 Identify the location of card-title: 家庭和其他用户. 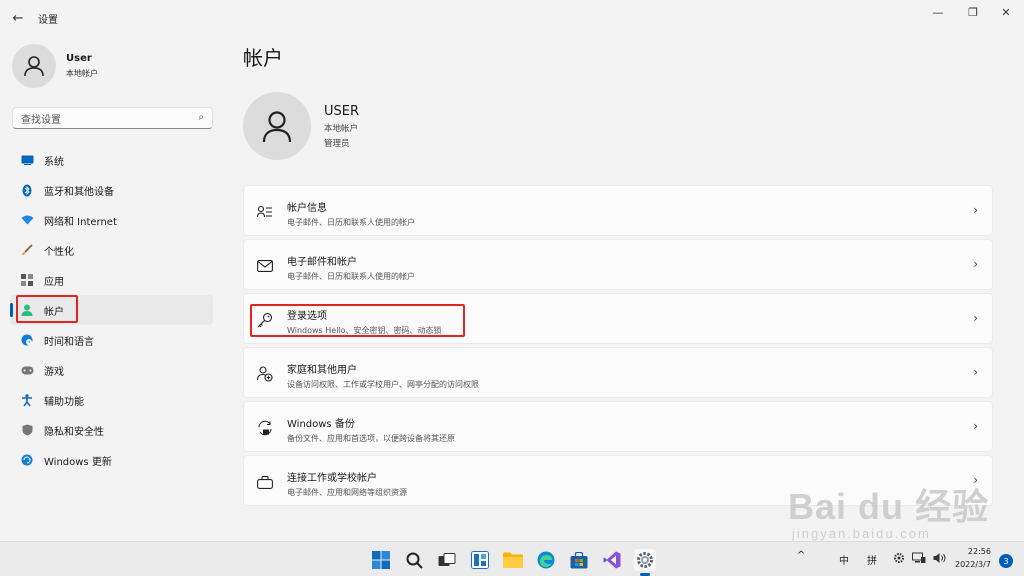
(322, 370).